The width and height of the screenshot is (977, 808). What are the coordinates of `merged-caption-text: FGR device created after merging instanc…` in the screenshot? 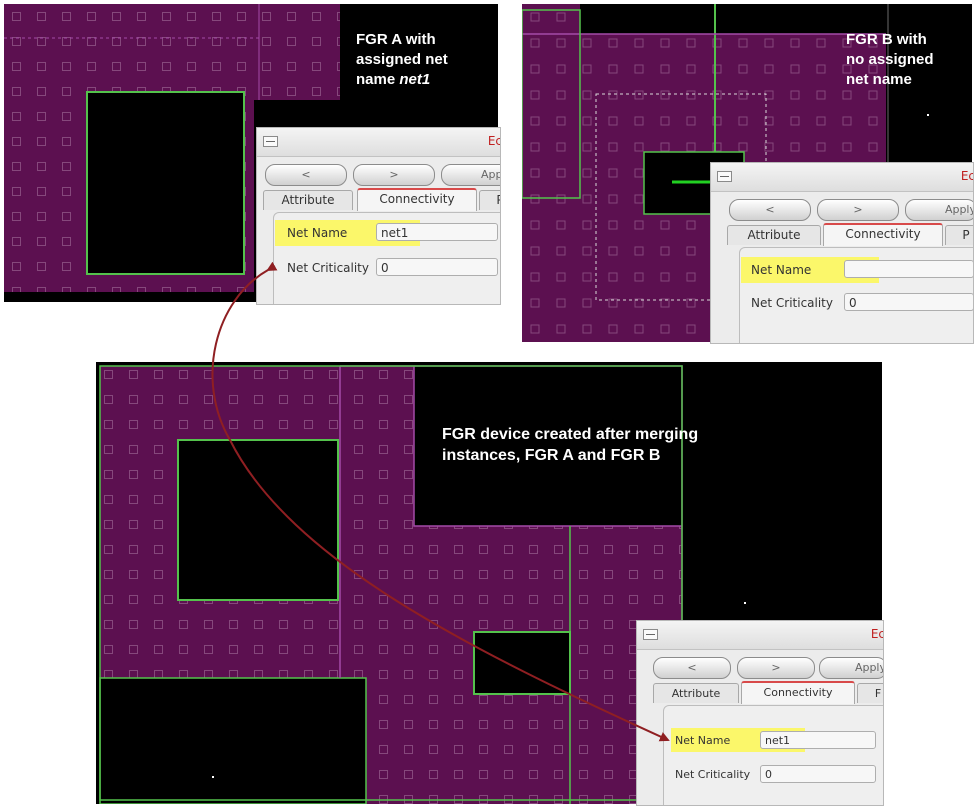 It's located at (570, 445).